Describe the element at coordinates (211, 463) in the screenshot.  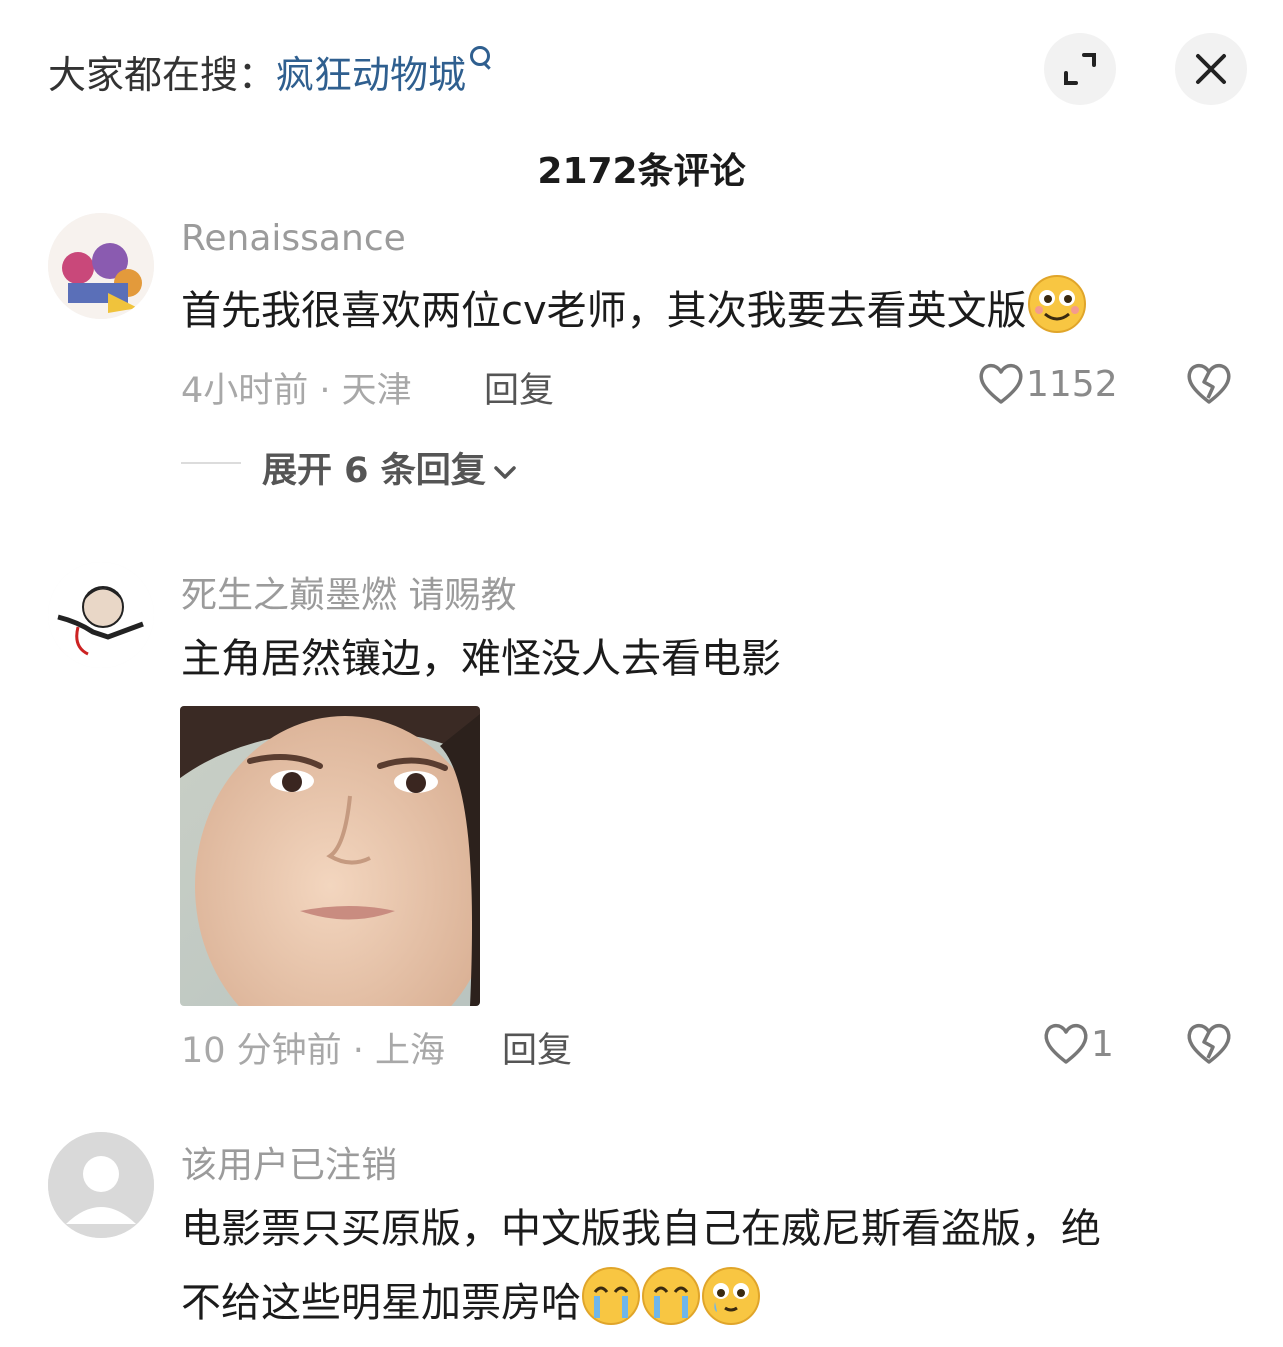
I see `expand-divider` at that location.